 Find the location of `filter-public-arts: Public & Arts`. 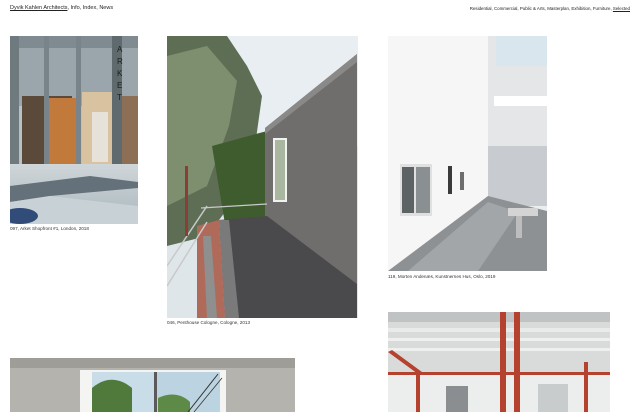

filter-public-arts: Public & Arts is located at coordinates (532, 8).